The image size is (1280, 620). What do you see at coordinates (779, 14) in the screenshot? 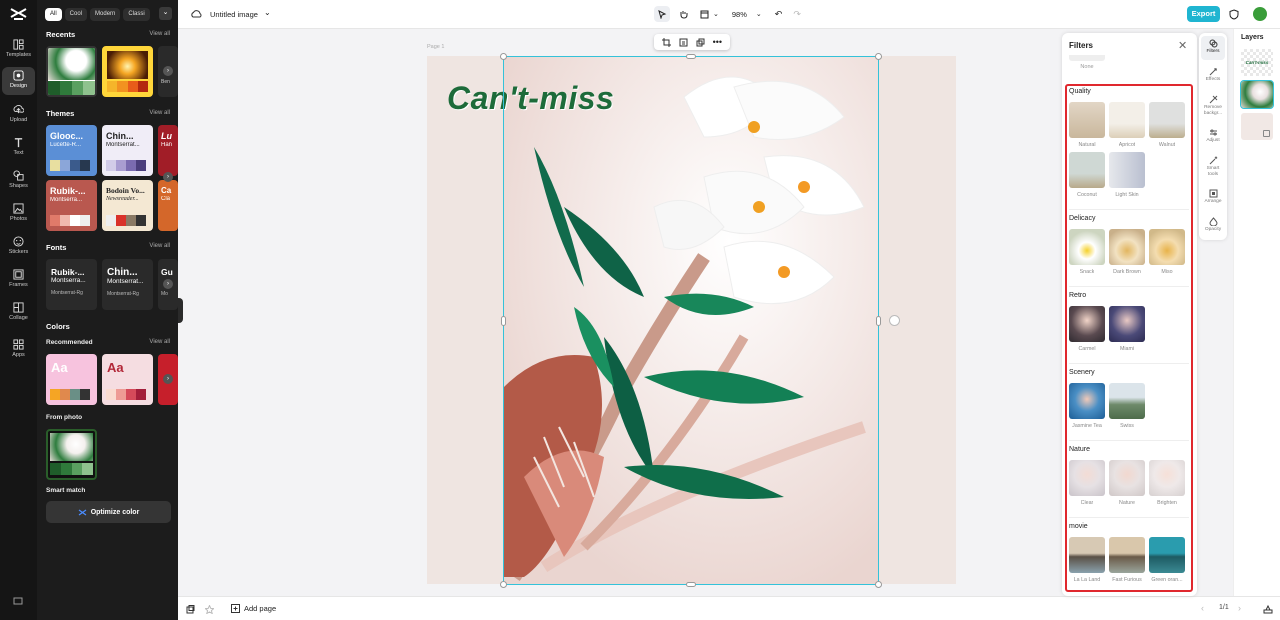
I see `undo-icon: ↶` at bounding box center [779, 14].